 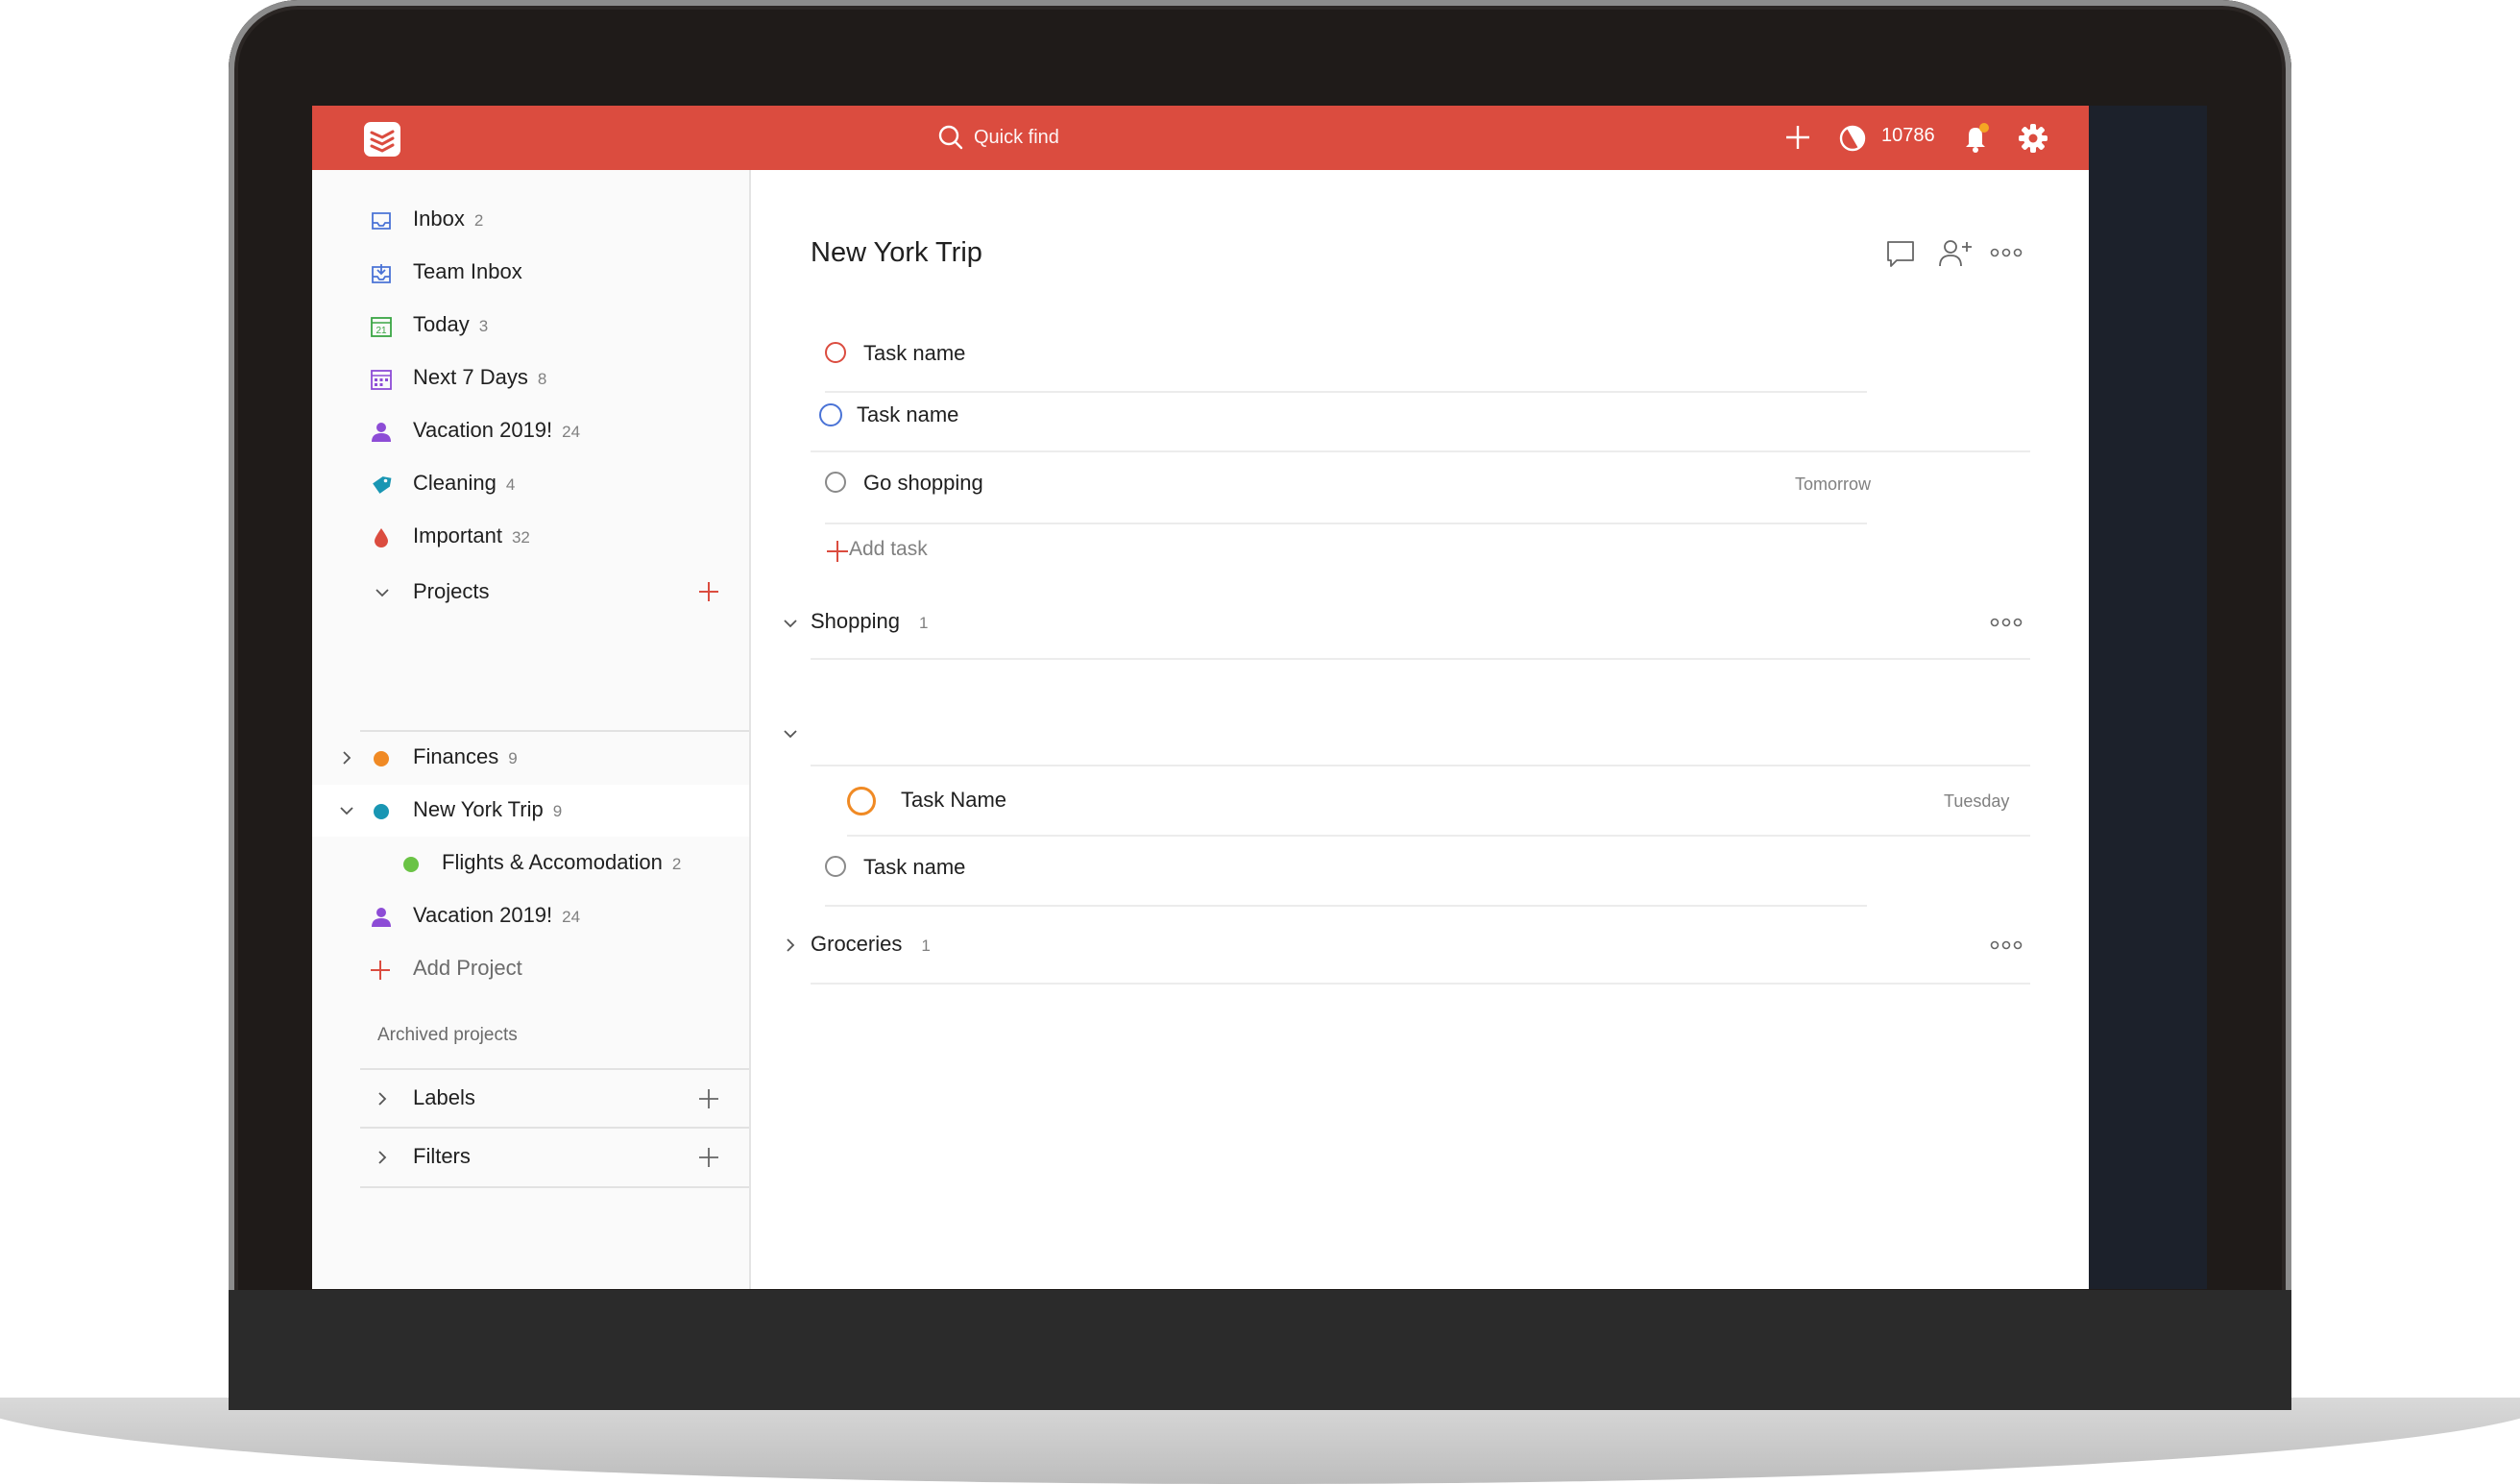 What do you see at coordinates (888, 549) in the screenshot?
I see `add-task-label: Add task` at bounding box center [888, 549].